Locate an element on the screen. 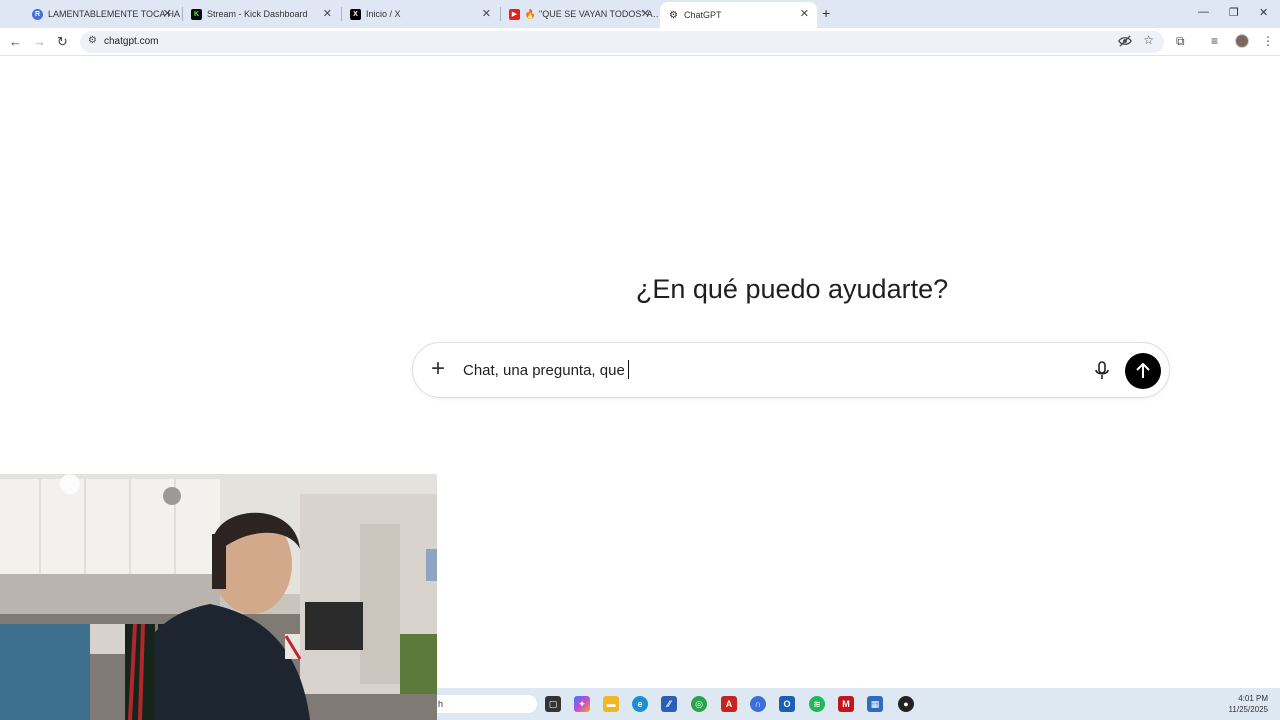 This screenshot has width=1280, height=720. webcam-overlay is located at coordinates (218, 597).